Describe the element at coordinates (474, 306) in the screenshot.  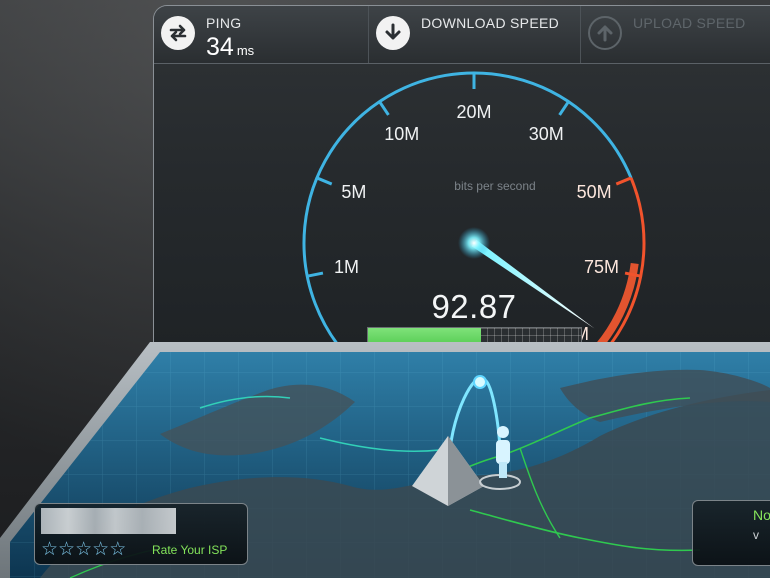
I see `current-speed-readout: 92.87` at that location.